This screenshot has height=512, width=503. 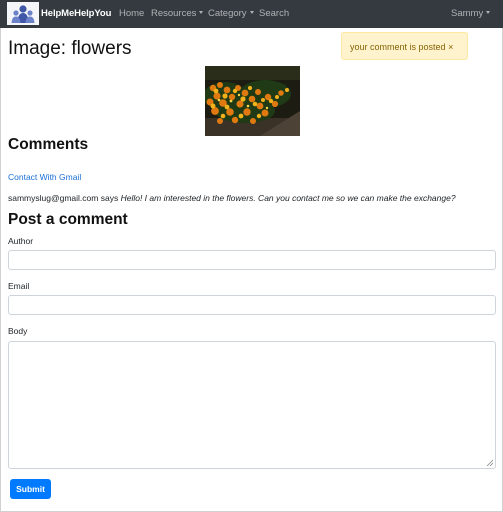 What do you see at coordinates (68, 219) in the screenshot?
I see `post-comment-heading: Post a comment` at bounding box center [68, 219].